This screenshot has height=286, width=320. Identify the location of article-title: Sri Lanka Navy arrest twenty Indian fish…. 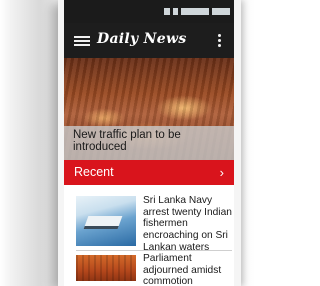
(187, 224).